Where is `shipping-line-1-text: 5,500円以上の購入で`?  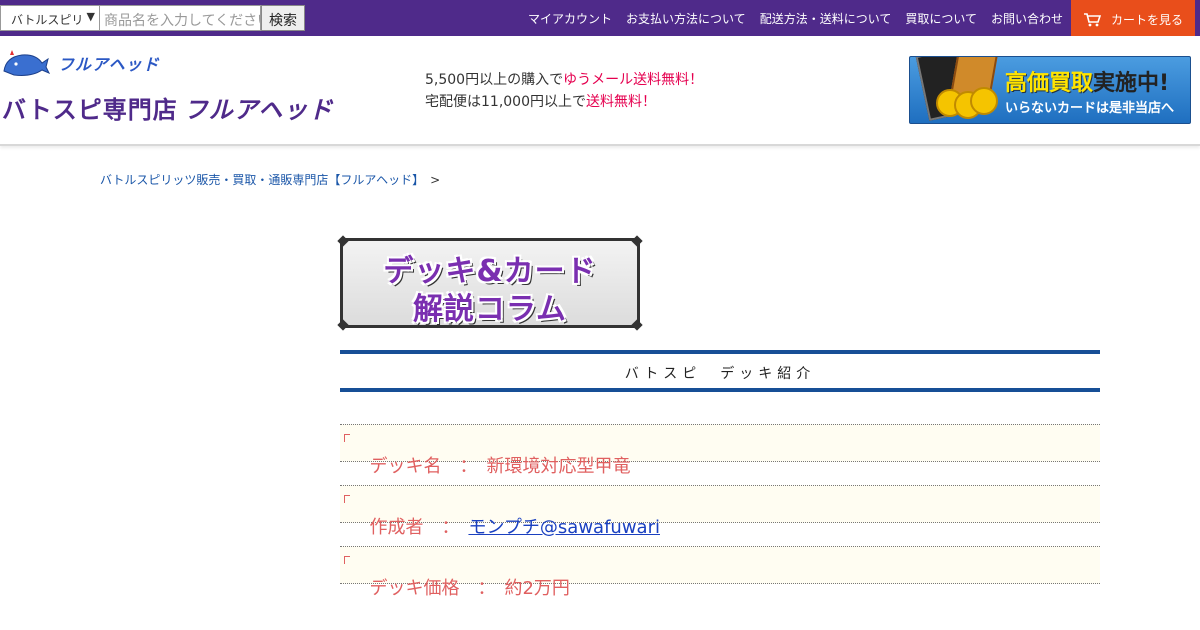
shipping-line-1-text: 5,500円以上の購入で is located at coordinates (494, 80).